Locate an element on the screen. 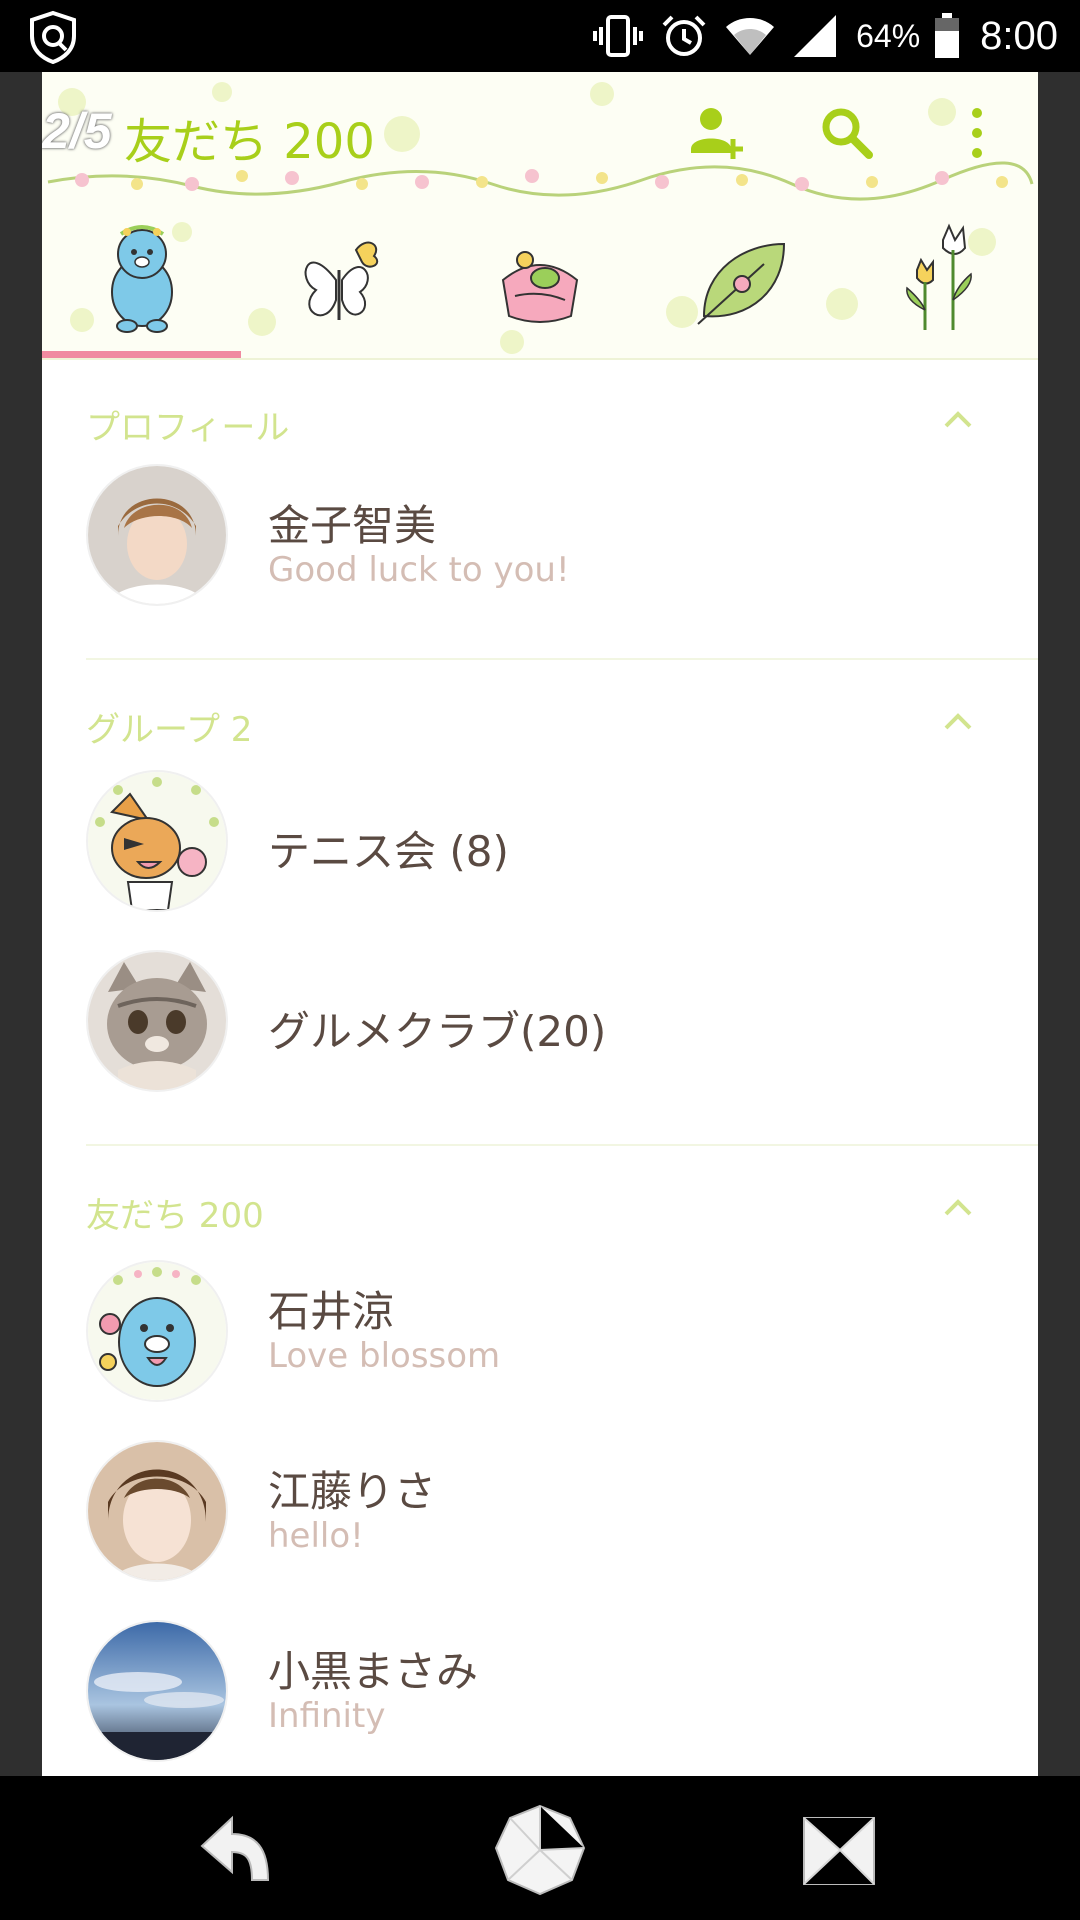 The width and height of the screenshot is (1080, 1920). back-button is located at coordinates (240, 1850).